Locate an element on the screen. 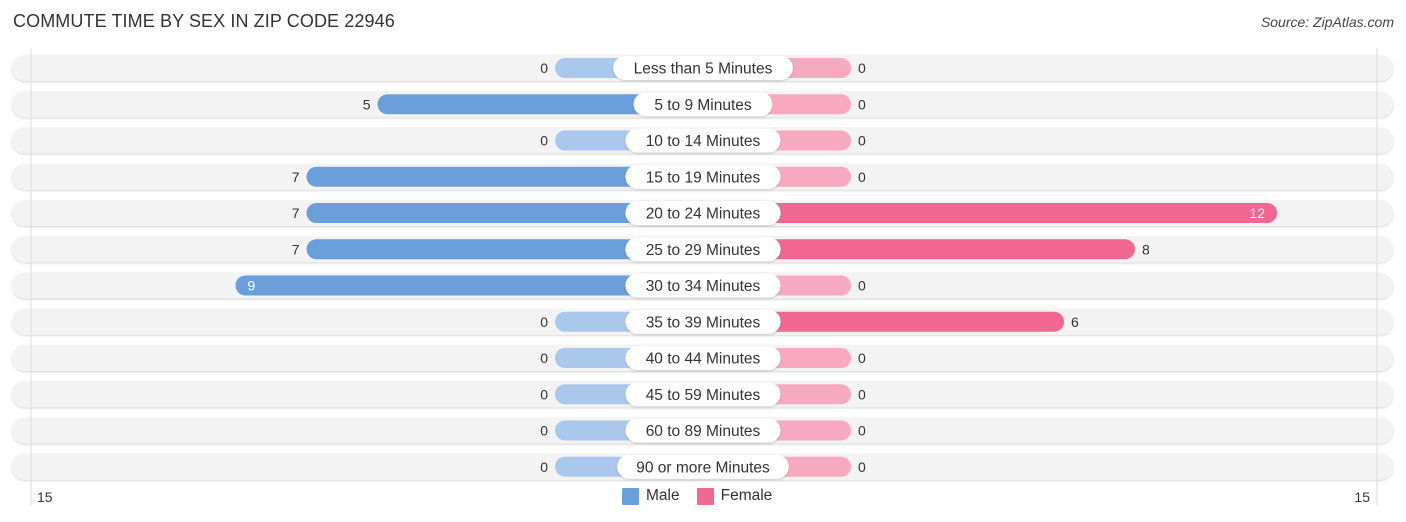 Image resolution: width=1406 pixels, height=522 pixels. value-label-male: 9 is located at coordinates (252, 286).